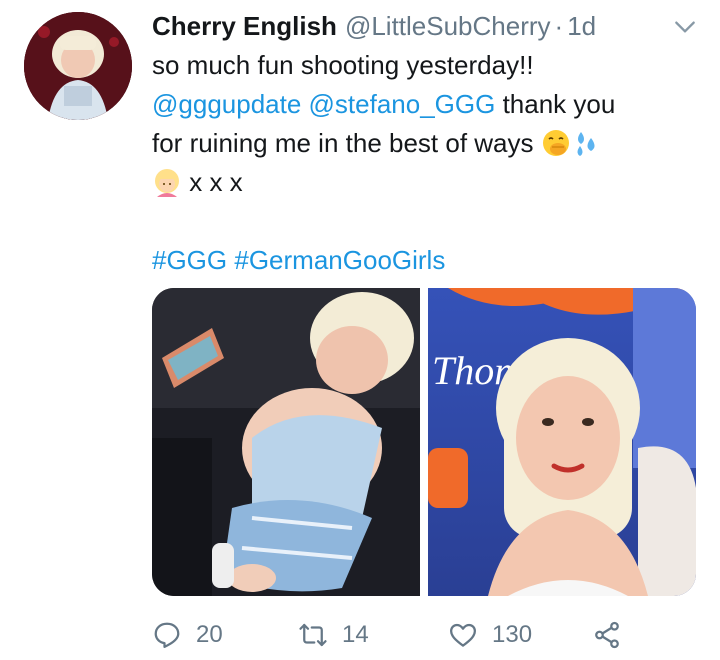 This screenshot has width=720, height=660. I want to click on mention-link: @gggupdate, so click(226, 104).